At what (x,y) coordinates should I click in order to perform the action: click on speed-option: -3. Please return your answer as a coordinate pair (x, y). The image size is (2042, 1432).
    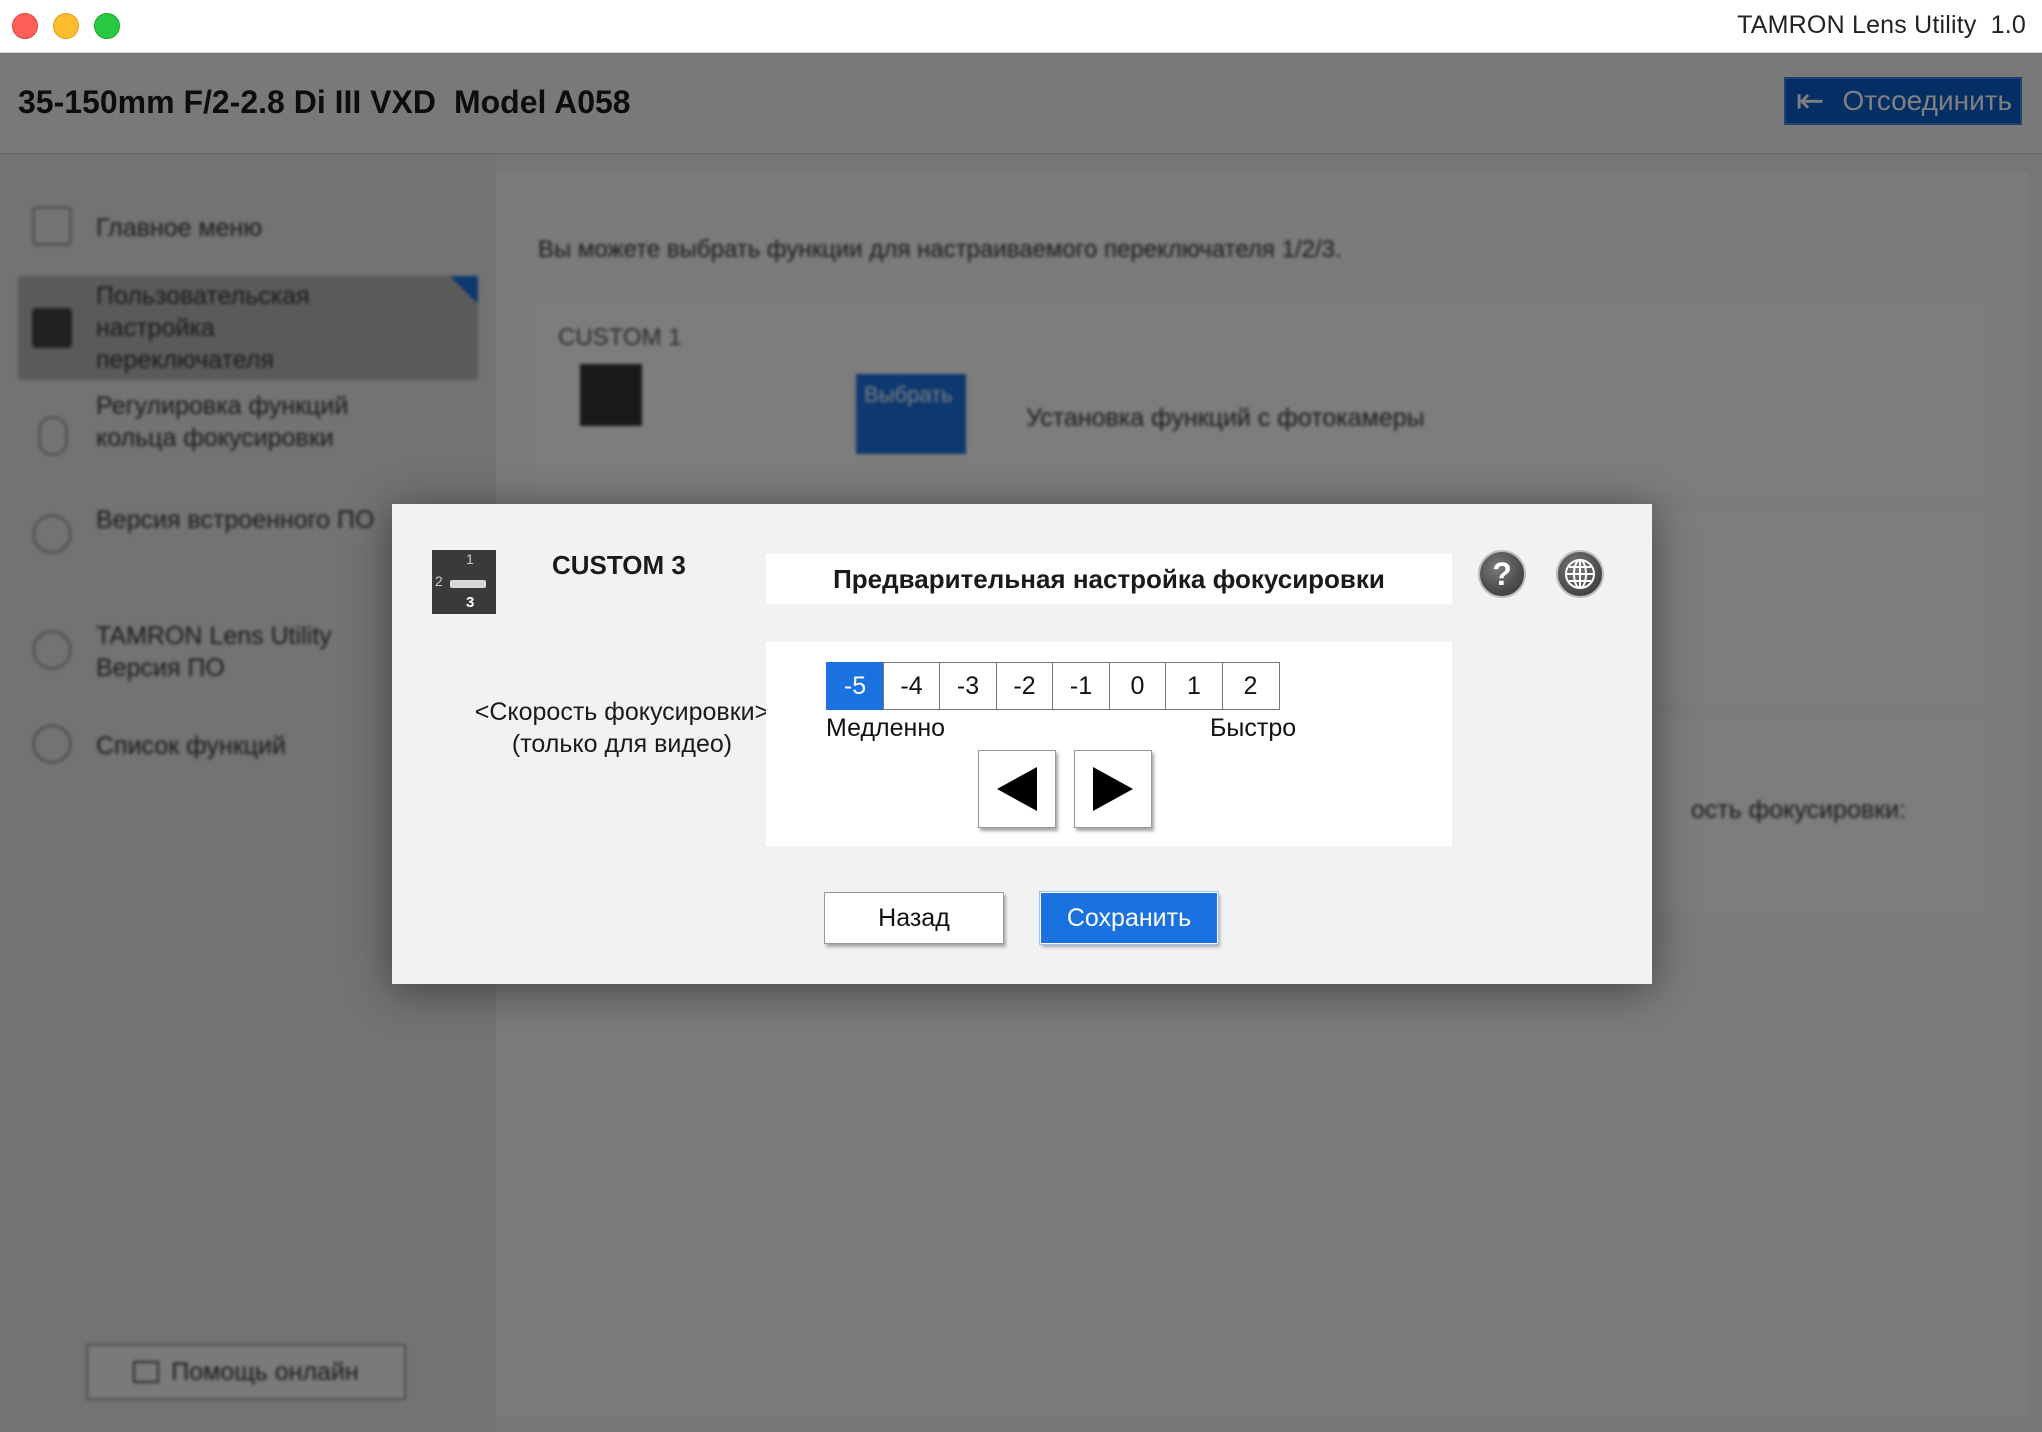
    Looking at the image, I should click on (968, 686).